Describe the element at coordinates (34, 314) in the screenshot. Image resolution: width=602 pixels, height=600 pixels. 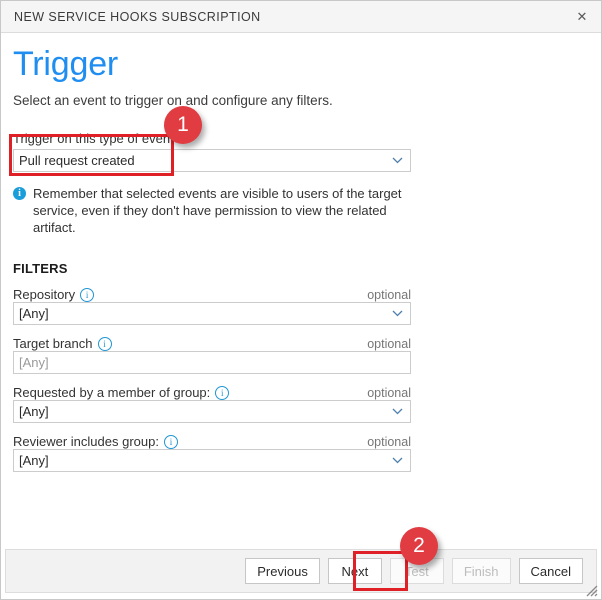
I see `filter-repository-value: [Any]` at that location.